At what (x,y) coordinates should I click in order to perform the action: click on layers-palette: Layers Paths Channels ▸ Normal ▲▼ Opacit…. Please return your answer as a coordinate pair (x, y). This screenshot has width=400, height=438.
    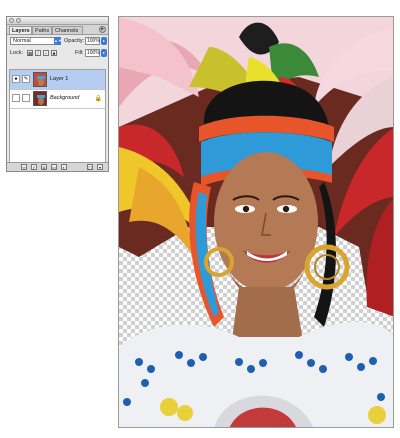
    Looking at the image, I should click on (57, 94).